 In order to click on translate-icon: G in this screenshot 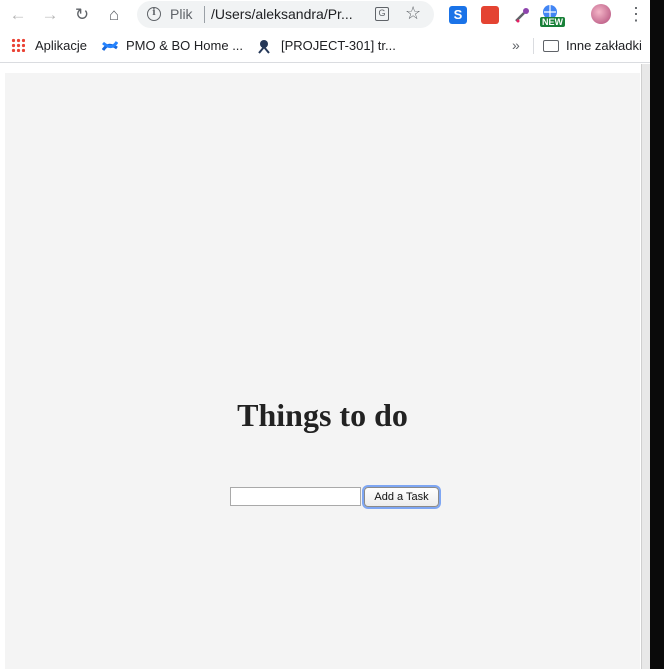, I will do `click(382, 14)`.